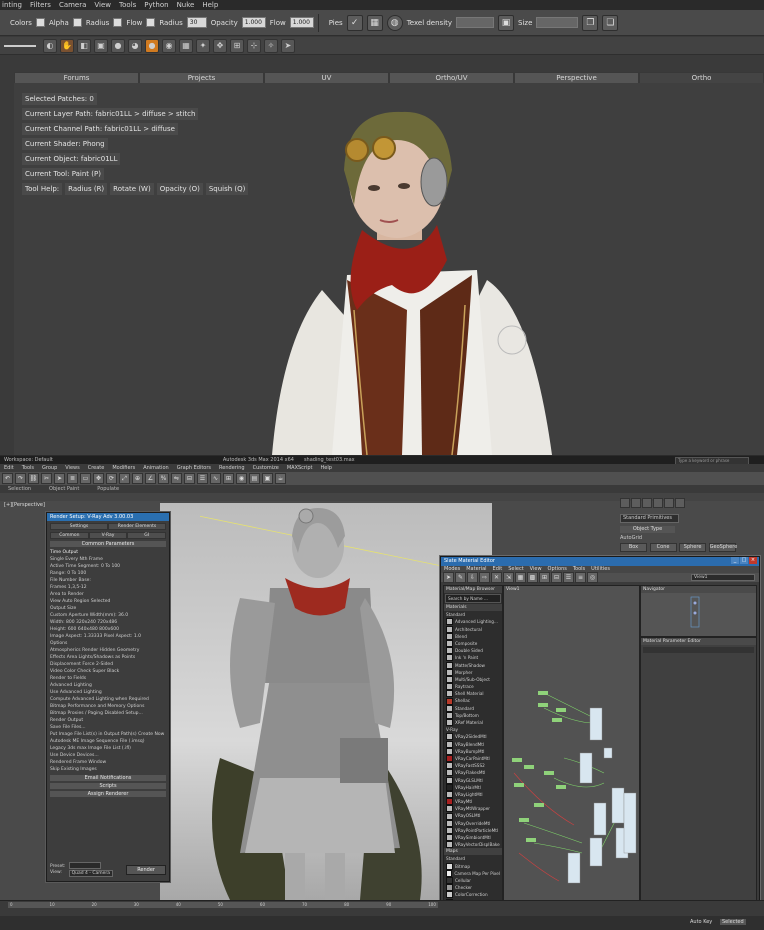 This screenshot has width=764, height=930. What do you see at coordinates (266, 468) in the screenshot?
I see `max-menu-customize: Customize` at bounding box center [266, 468].